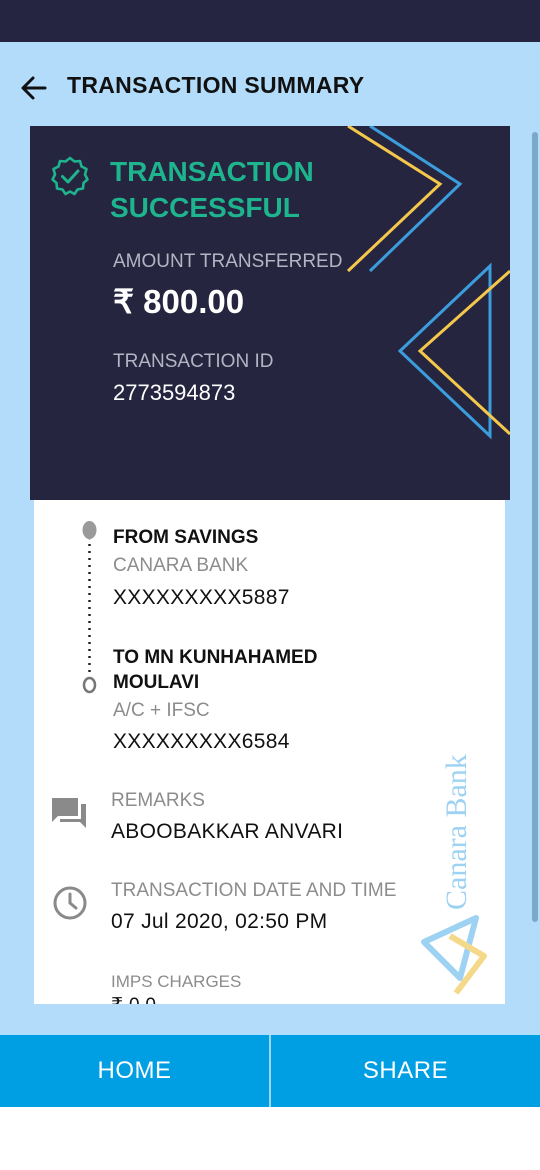 Image resolution: width=540 pixels, height=1170 pixels. I want to click on transfer-timeline, so click(89, 607).